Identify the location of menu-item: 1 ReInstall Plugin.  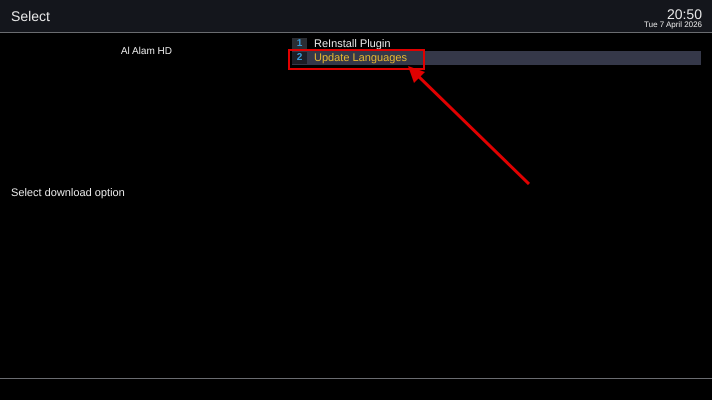
(496, 44).